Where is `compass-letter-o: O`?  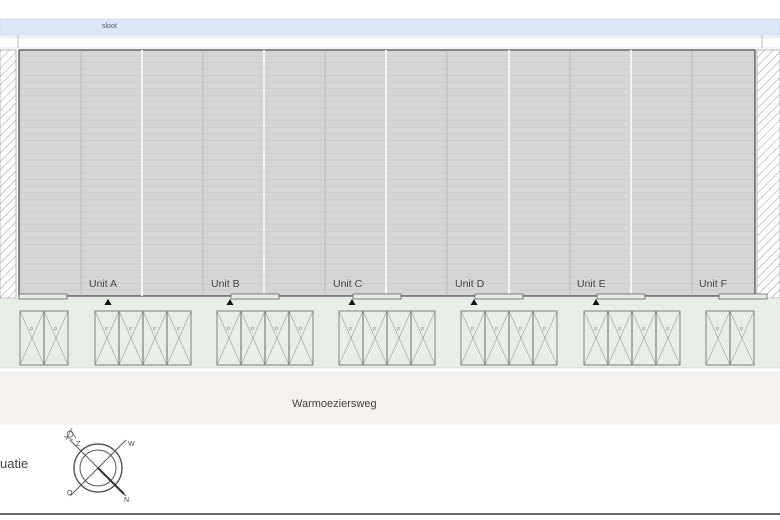 compass-letter-o: O is located at coordinates (70, 493).